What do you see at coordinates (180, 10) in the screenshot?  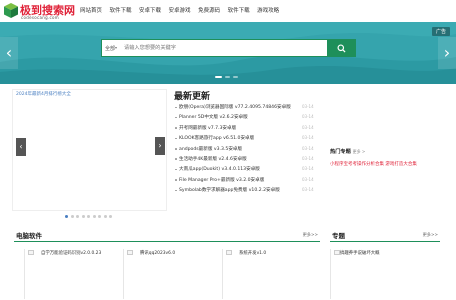 I see `nav-android-games: 安卓游戏` at bounding box center [180, 10].